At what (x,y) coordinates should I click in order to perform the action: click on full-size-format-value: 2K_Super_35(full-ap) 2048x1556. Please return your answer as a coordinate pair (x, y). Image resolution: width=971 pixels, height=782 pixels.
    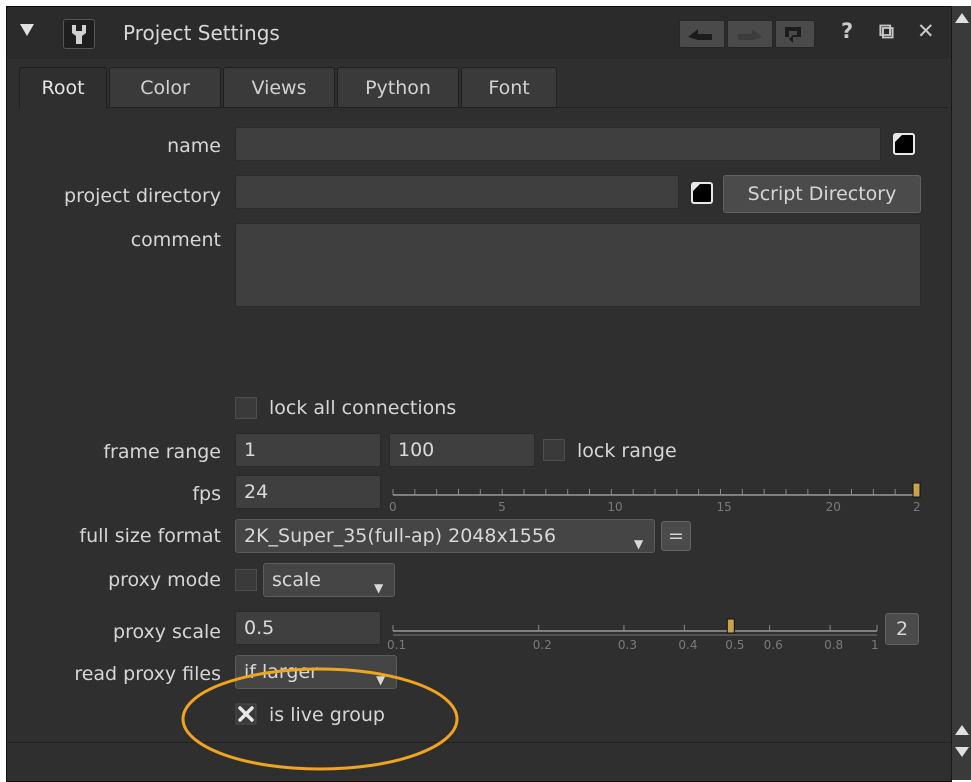
    Looking at the image, I should click on (400, 536).